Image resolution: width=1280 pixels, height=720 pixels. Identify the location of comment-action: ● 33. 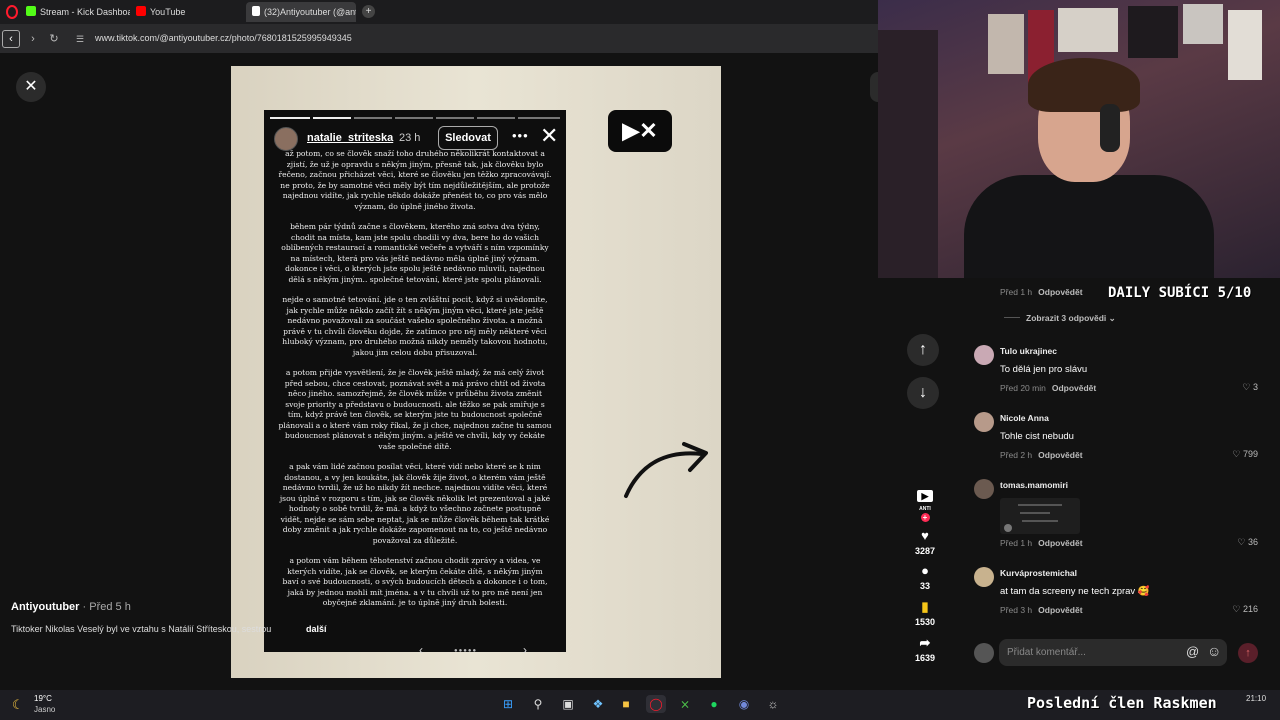
(925, 577).